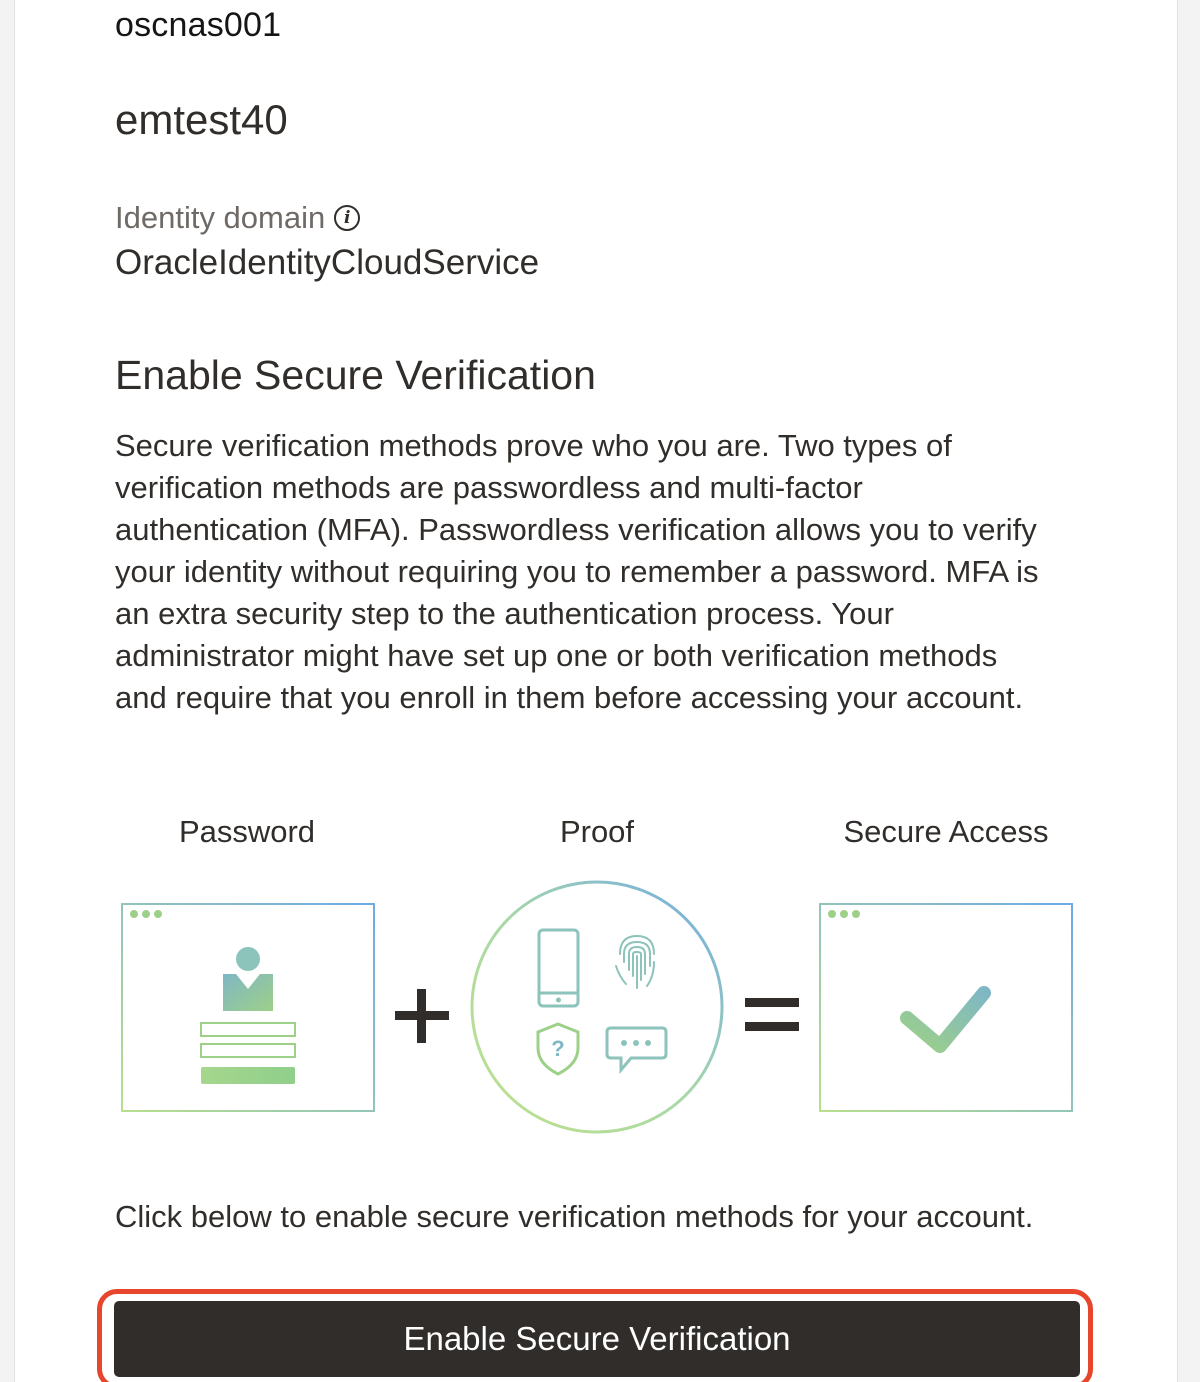 The width and height of the screenshot is (1200, 1382). Describe the element at coordinates (772, 1014) in the screenshot. I see `equals-icon` at that location.